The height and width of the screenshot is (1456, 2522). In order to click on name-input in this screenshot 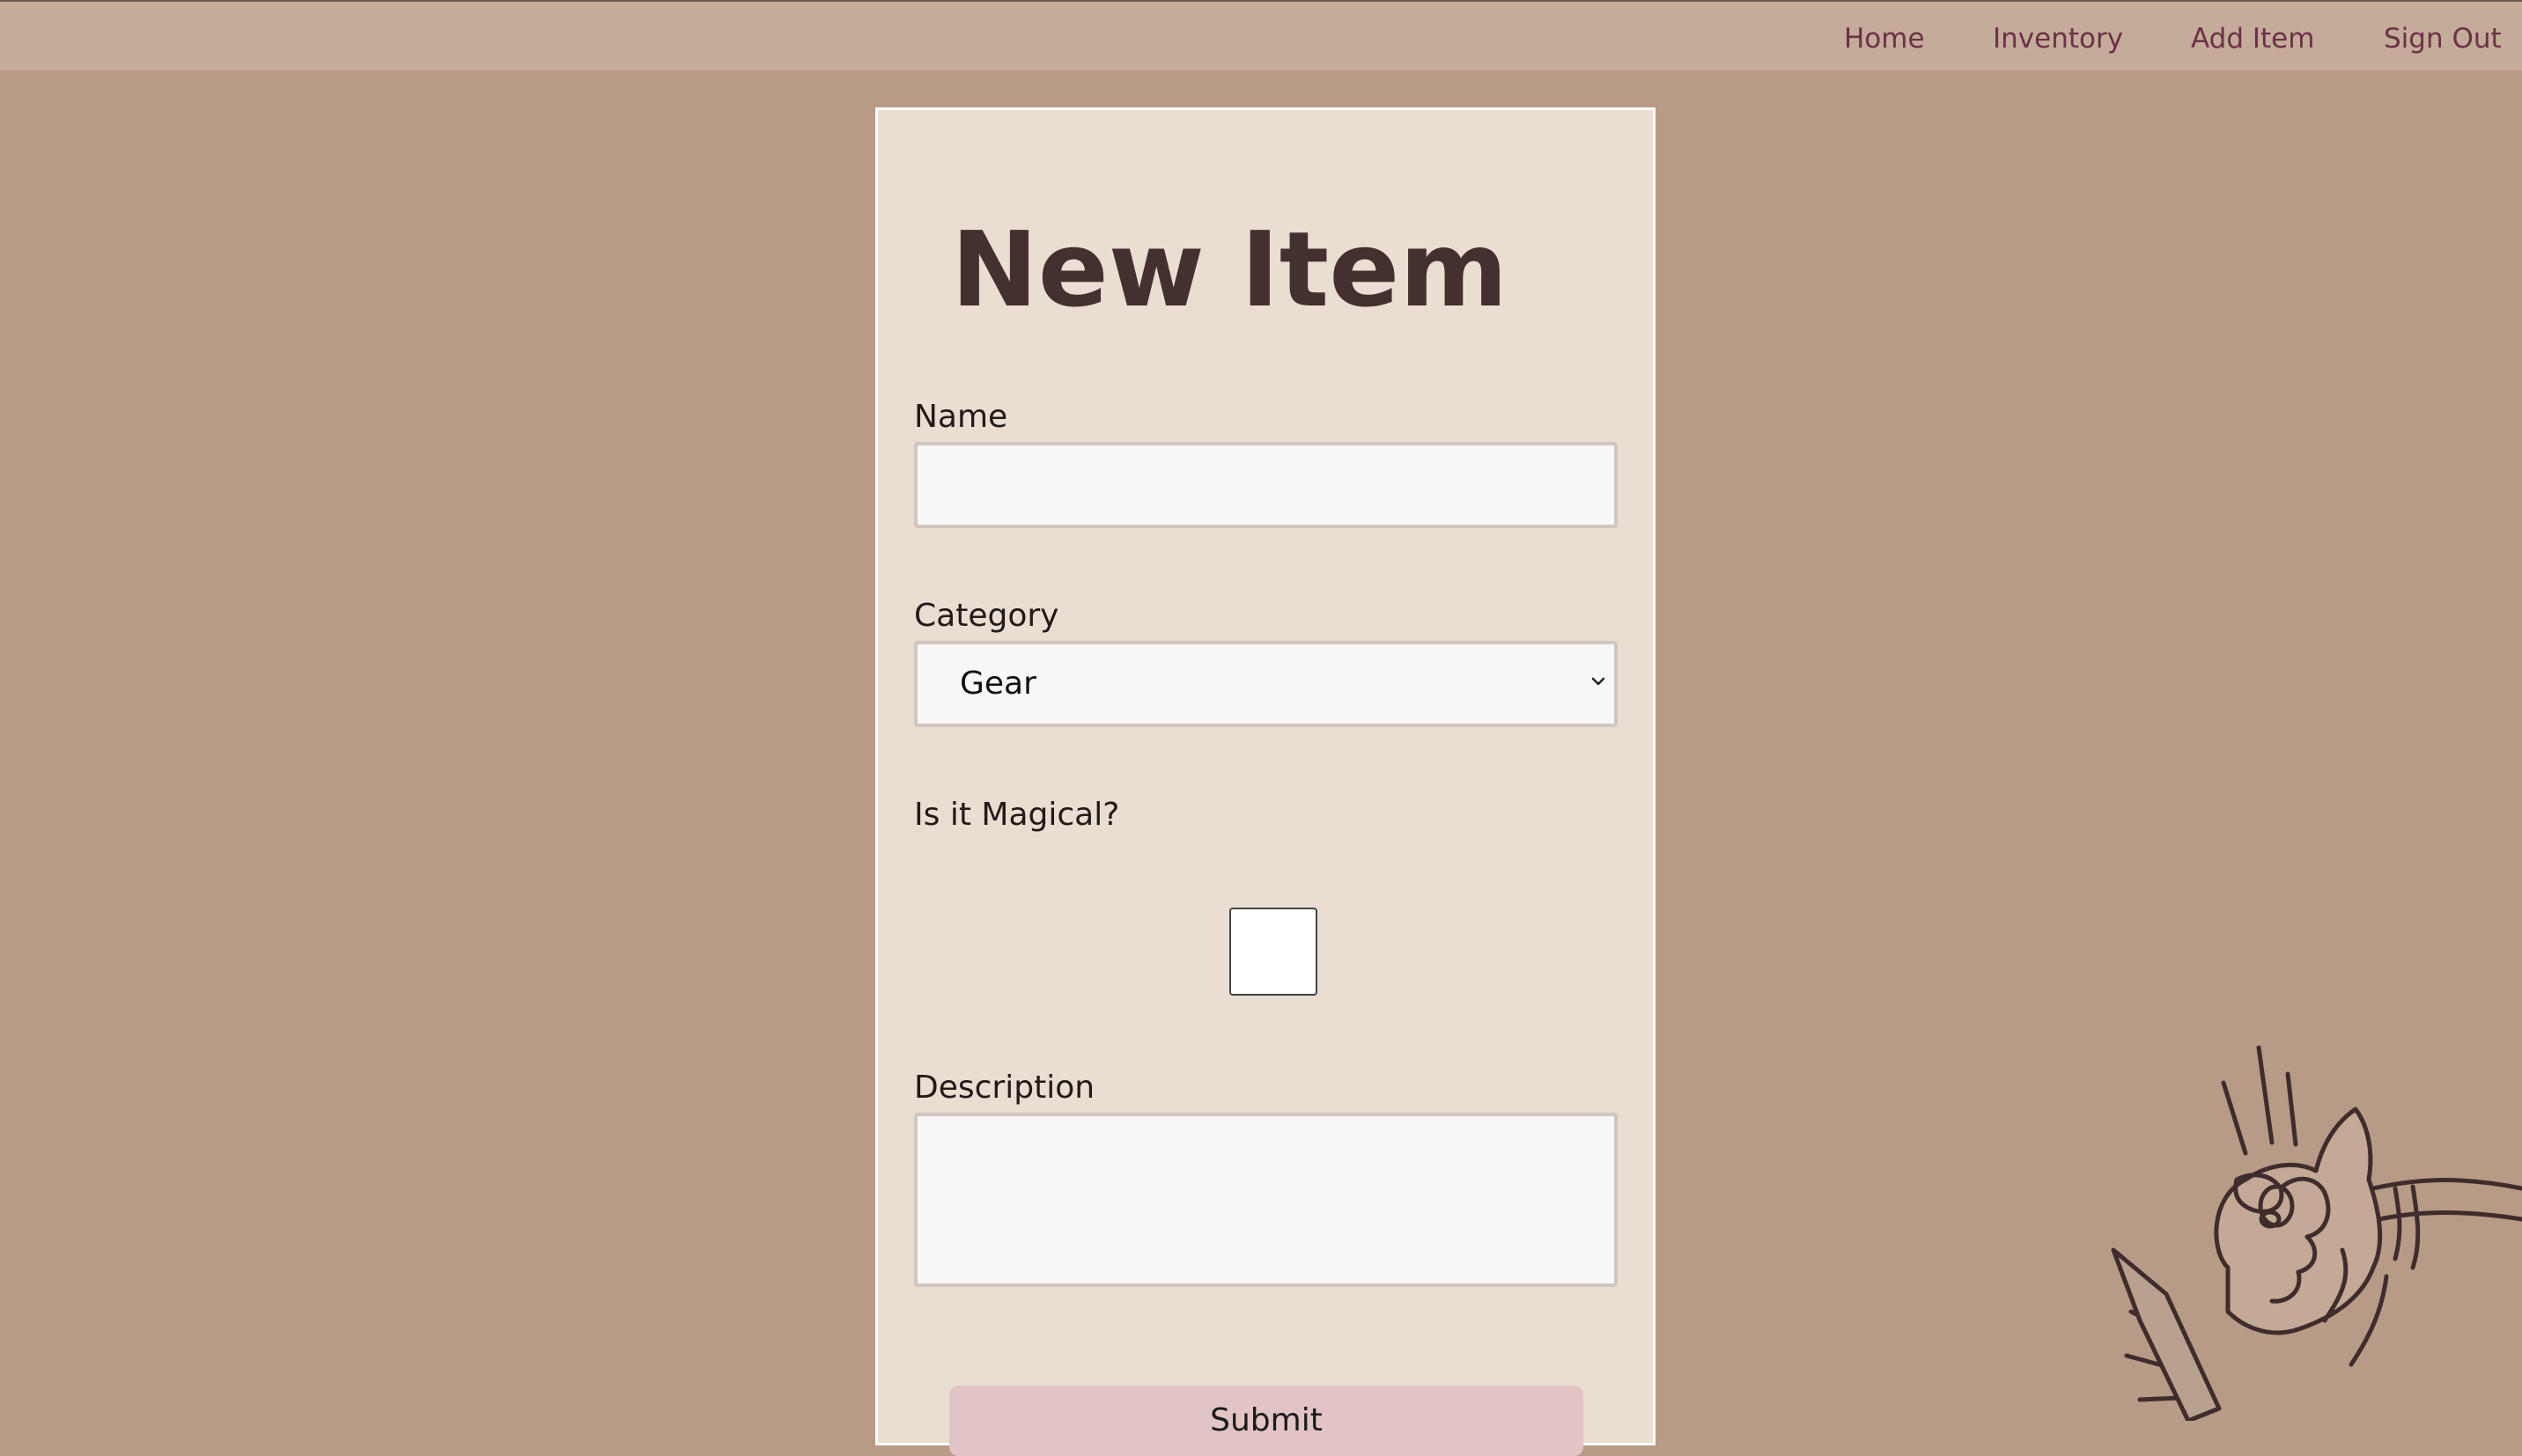, I will do `click(1266, 485)`.